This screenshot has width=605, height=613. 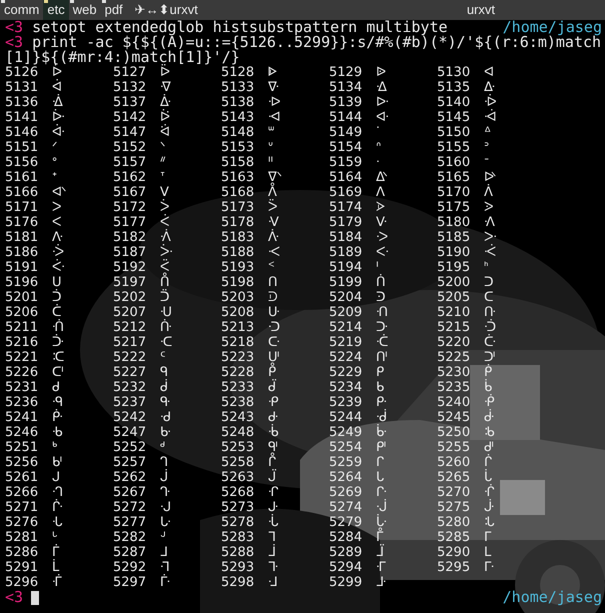 I want to click on syllabic-glyph: ᒔ, so click(x=273, y=492).